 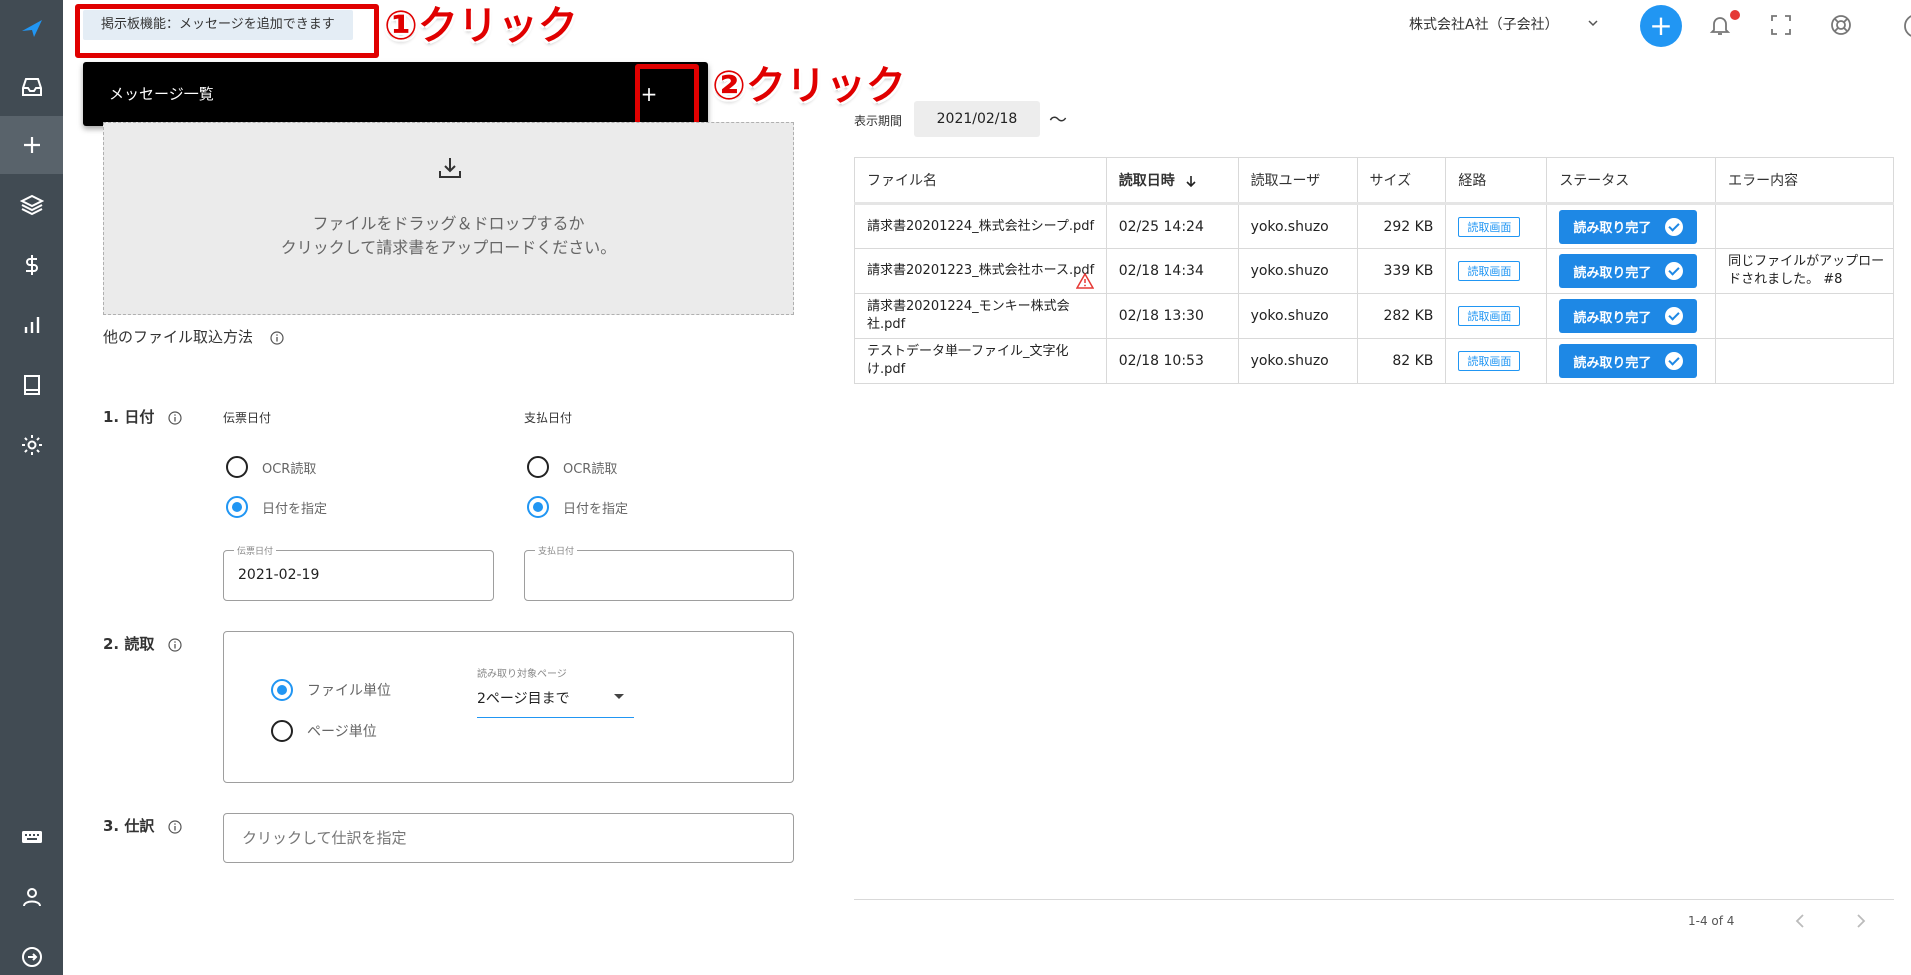 What do you see at coordinates (548, 418) in the screenshot?
I see `payment-date-title: 支払日付` at bounding box center [548, 418].